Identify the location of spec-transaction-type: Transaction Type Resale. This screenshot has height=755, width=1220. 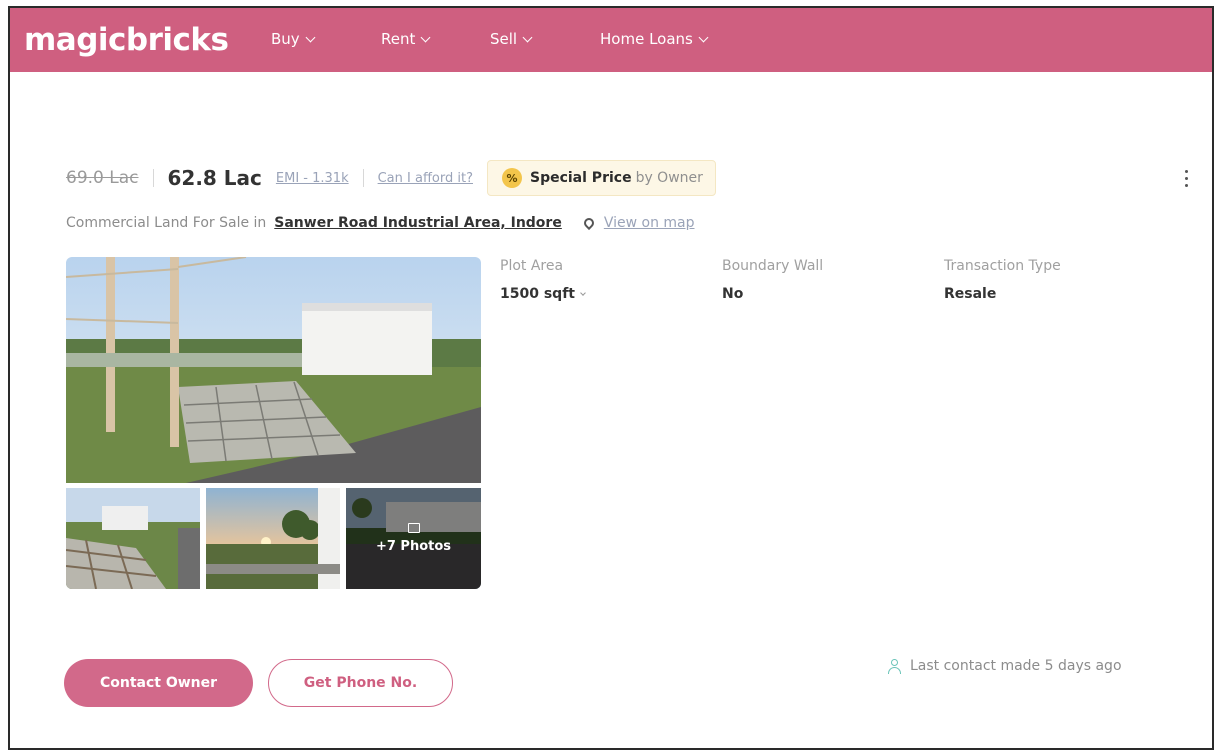
(1002, 280).